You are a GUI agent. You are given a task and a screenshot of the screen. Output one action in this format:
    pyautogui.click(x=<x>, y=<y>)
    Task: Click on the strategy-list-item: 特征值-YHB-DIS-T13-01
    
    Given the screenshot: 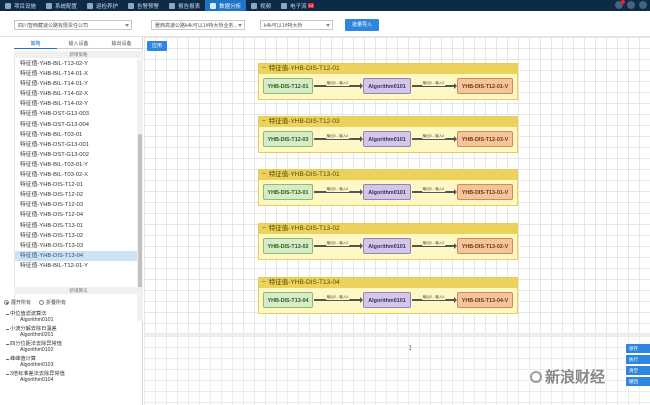 What is the action you would take?
    pyautogui.click(x=76, y=226)
    